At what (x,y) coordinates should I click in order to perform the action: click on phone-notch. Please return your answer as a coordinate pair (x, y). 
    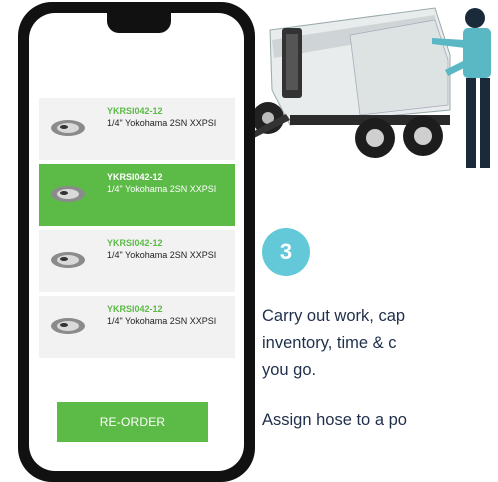
    Looking at the image, I should click on (139, 23).